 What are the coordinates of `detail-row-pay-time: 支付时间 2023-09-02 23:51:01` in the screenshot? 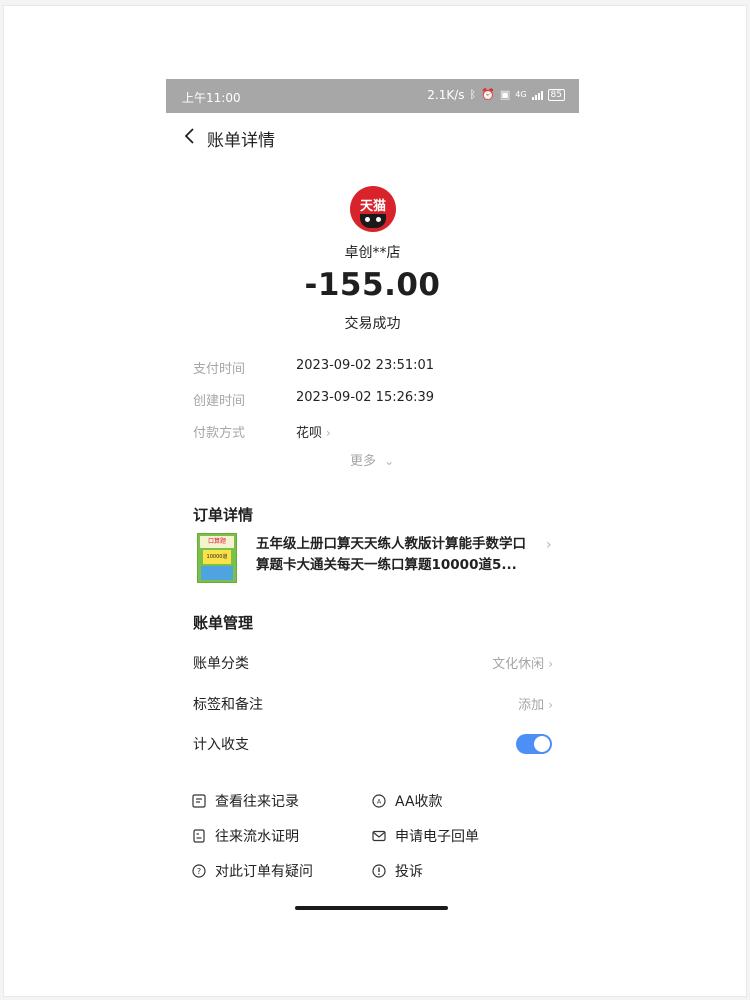 It's located at (378, 368).